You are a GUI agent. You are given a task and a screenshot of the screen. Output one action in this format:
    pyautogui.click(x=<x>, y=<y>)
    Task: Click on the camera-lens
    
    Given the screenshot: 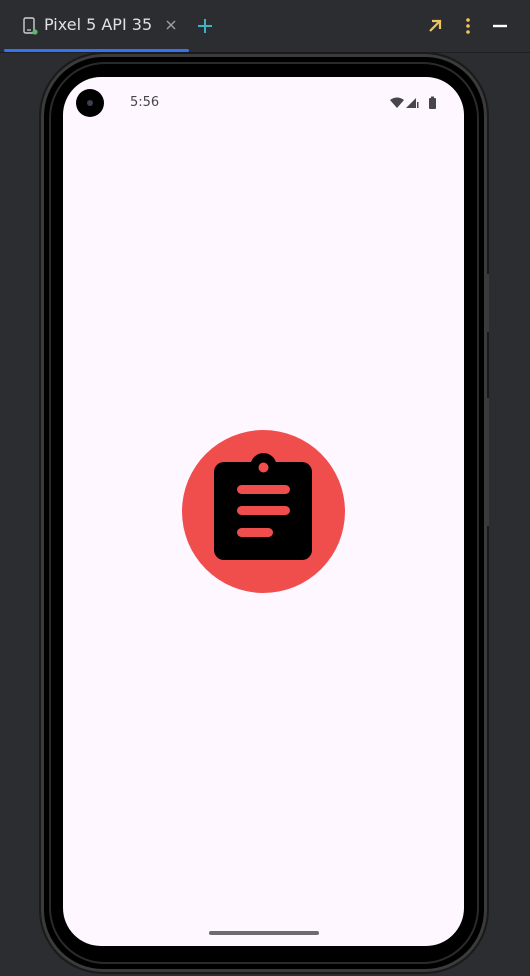 What is the action you would take?
    pyautogui.click(x=90, y=103)
    